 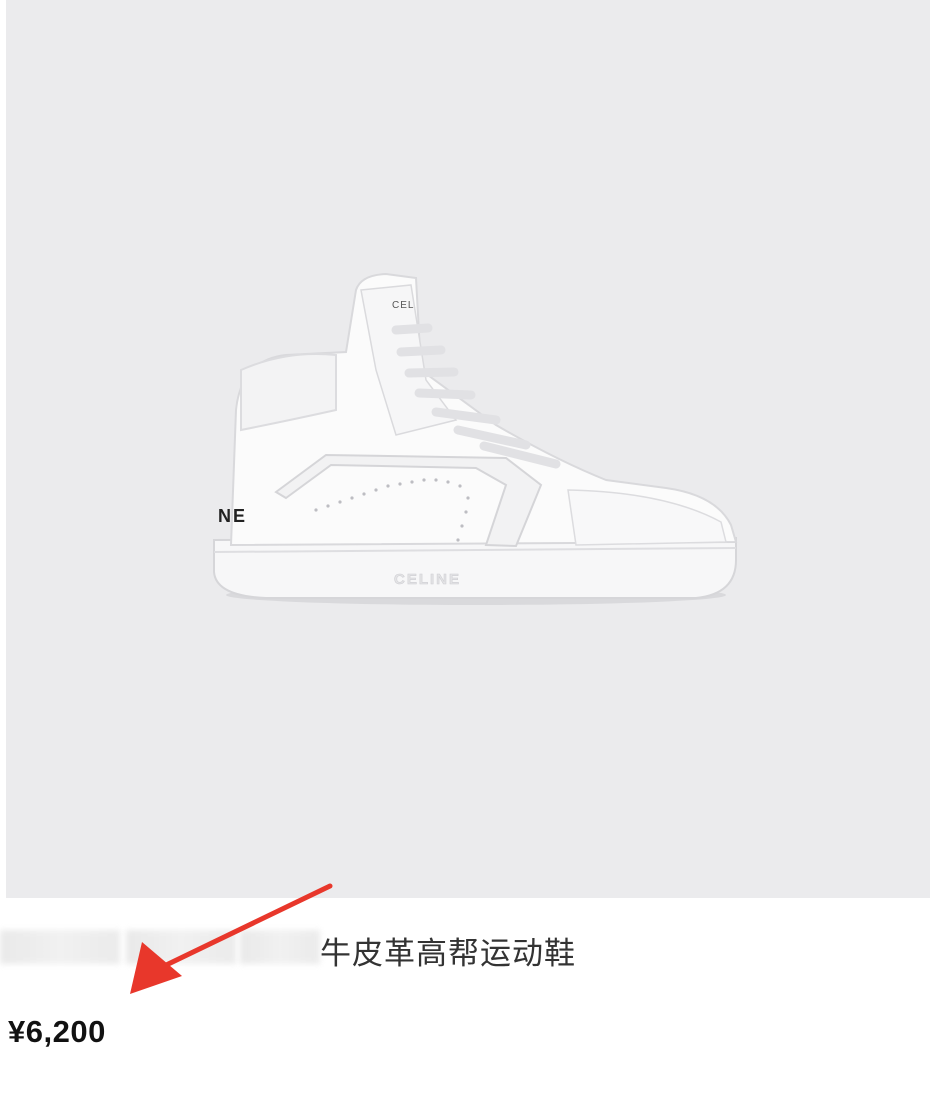 What do you see at coordinates (60, 947) in the screenshot?
I see `blurred-title-segment` at bounding box center [60, 947].